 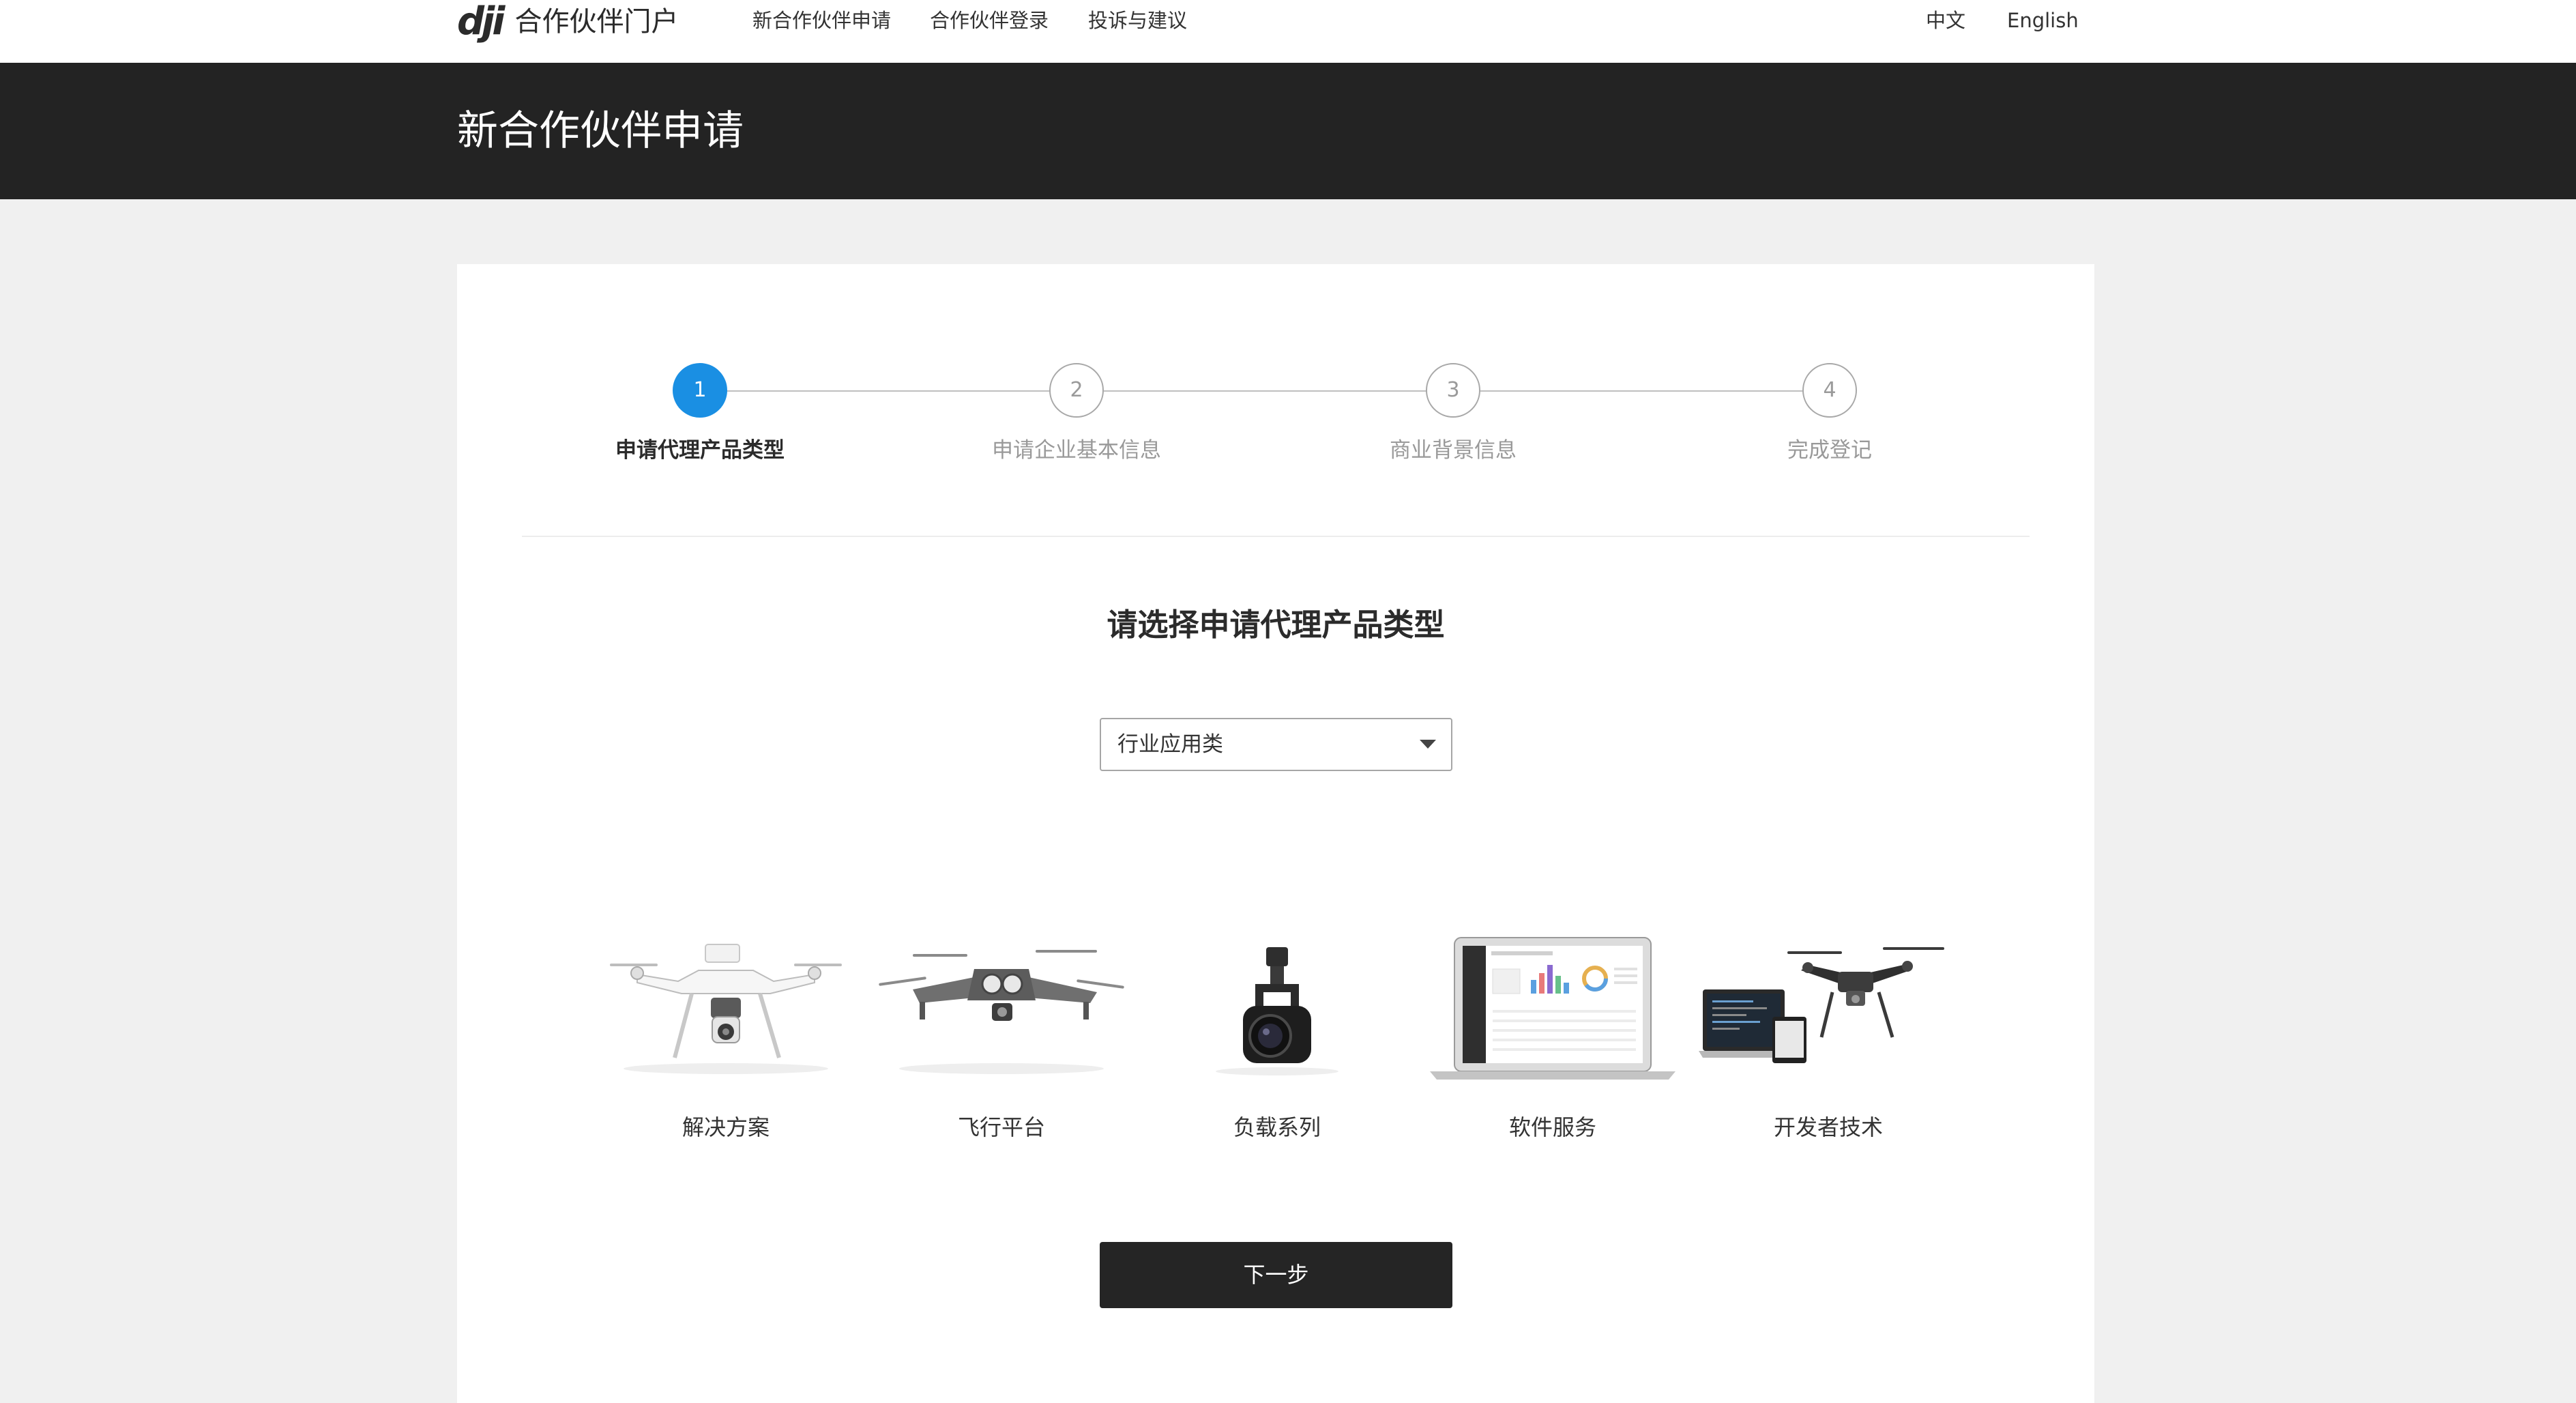 I want to click on step-4-indicator: 4, so click(x=1829, y=390).